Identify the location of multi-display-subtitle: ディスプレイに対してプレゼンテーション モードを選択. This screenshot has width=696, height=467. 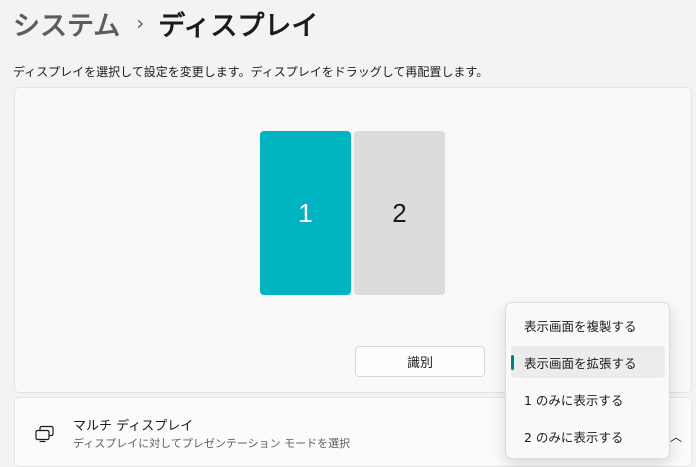
(212, 443).